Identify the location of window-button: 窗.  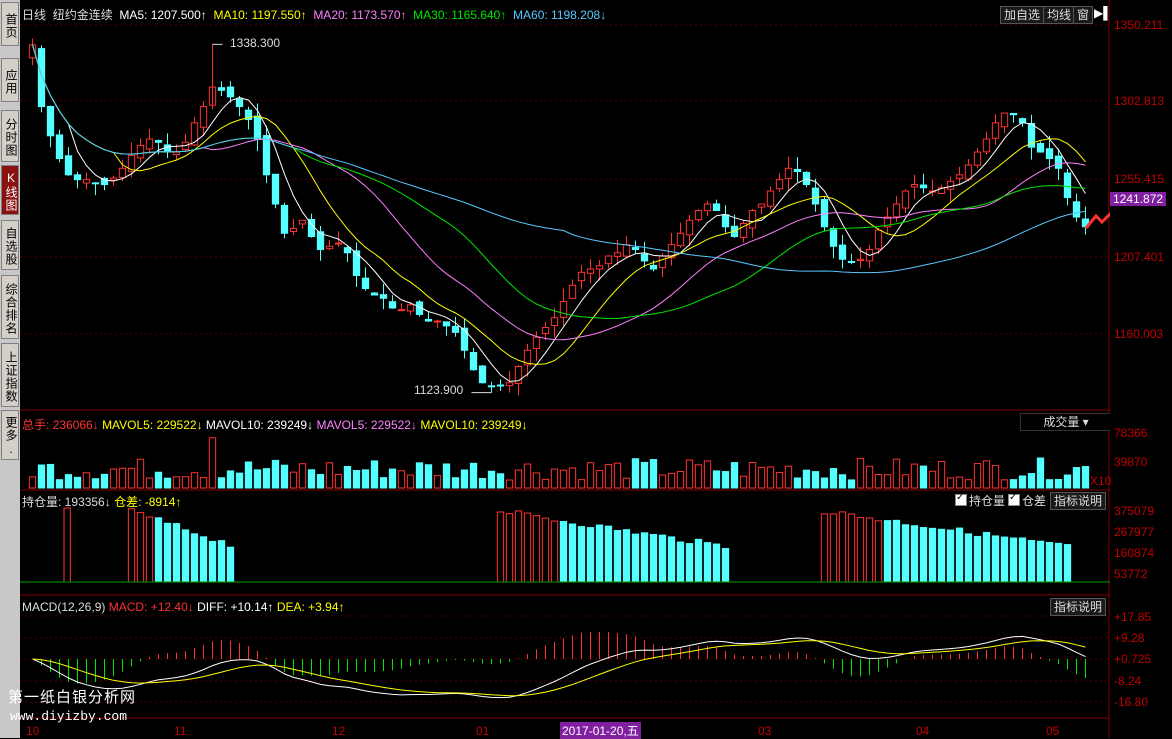
(1083, 15).